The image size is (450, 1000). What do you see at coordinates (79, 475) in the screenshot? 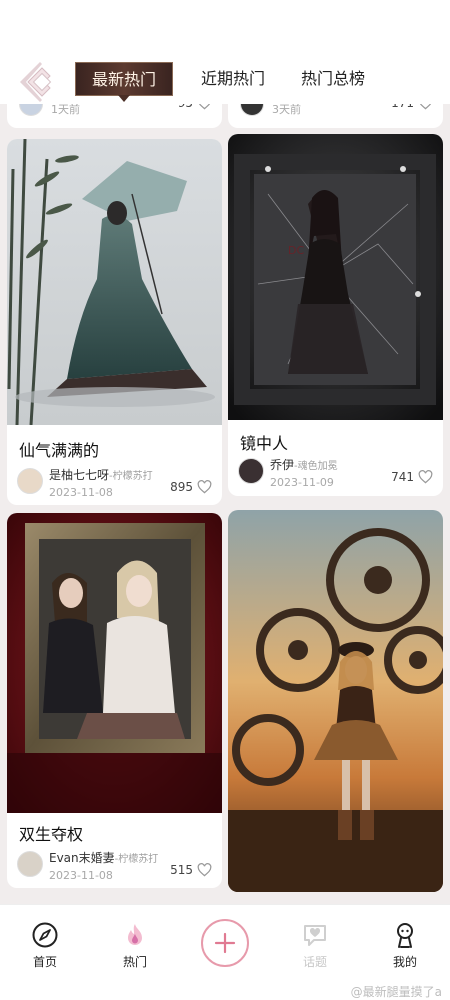
I see `author-name: 是柚七七呀` at bounding box center [79, 475].